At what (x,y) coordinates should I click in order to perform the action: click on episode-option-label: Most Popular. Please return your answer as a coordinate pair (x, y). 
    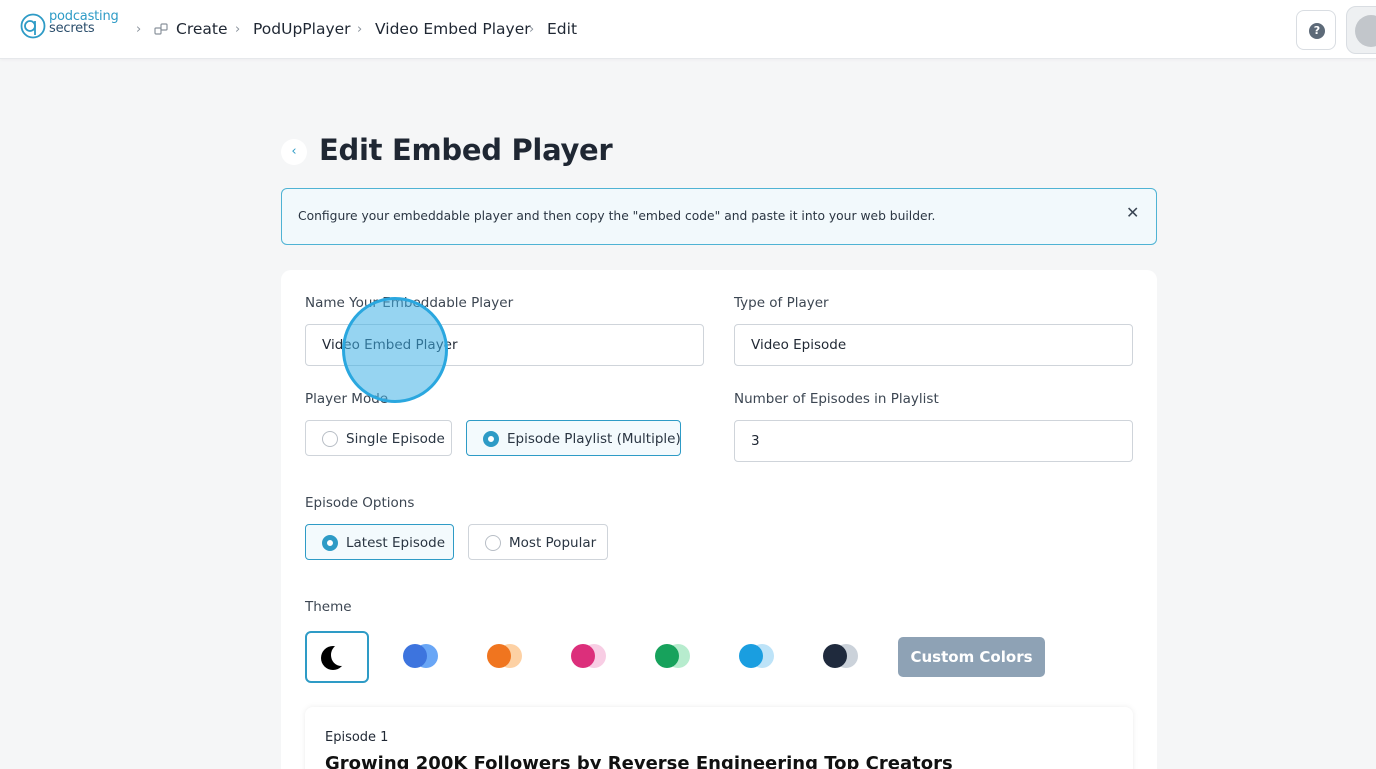
    Looking at the image, I should click on (553, 543).